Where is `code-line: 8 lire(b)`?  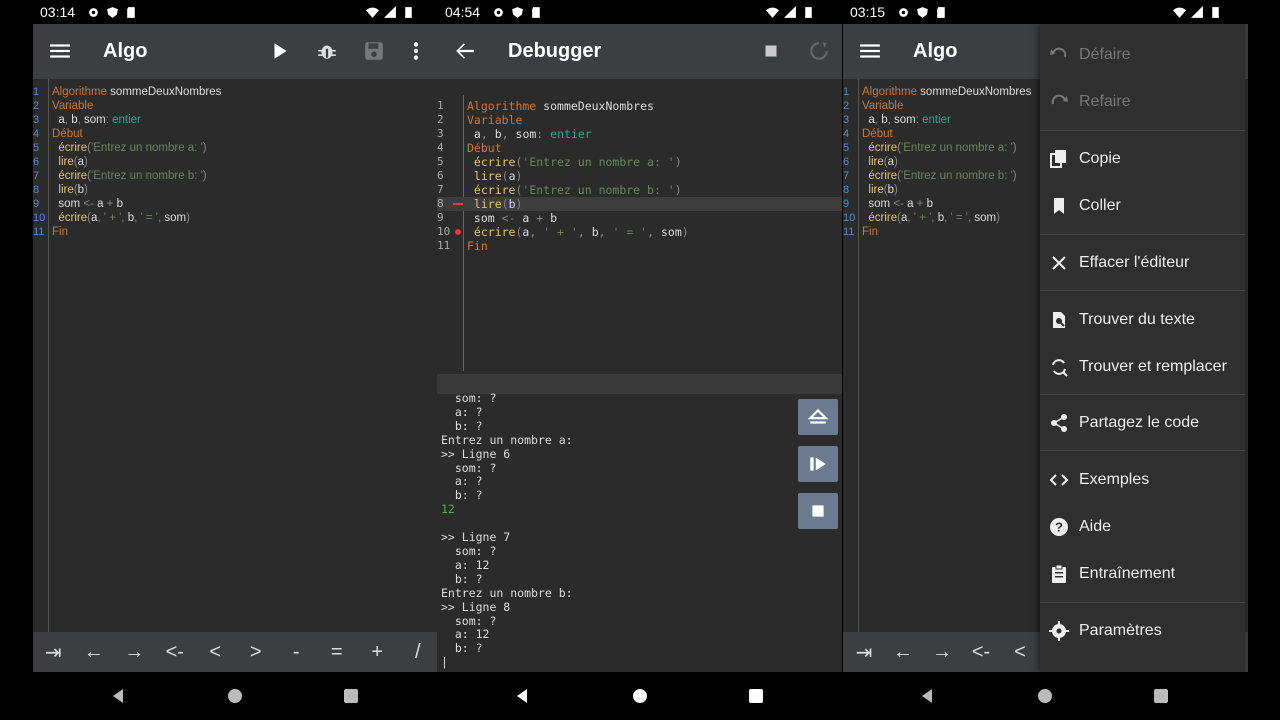
code-line: 8 lire(b) is located at coordinates (639, 204).